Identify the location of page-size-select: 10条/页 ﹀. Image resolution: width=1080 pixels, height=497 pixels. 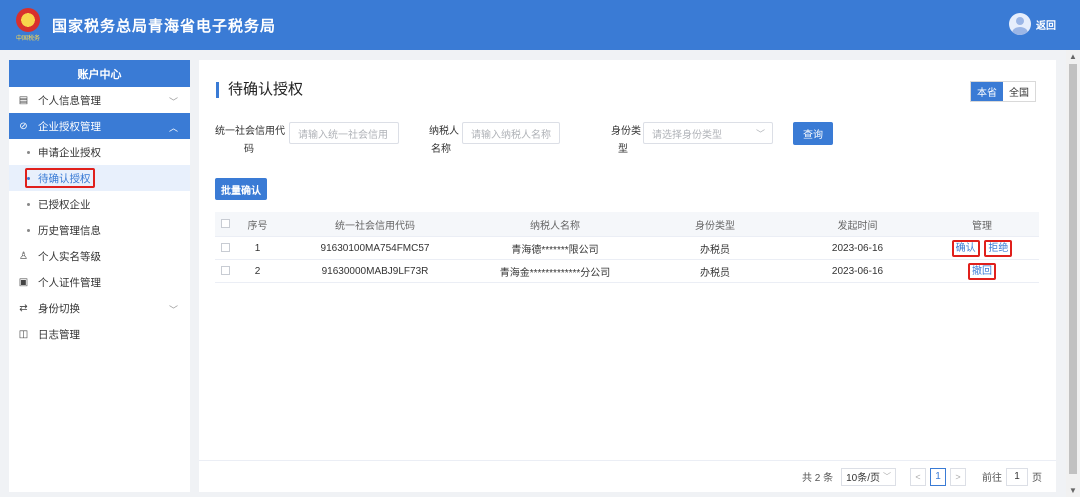
(868, 476).